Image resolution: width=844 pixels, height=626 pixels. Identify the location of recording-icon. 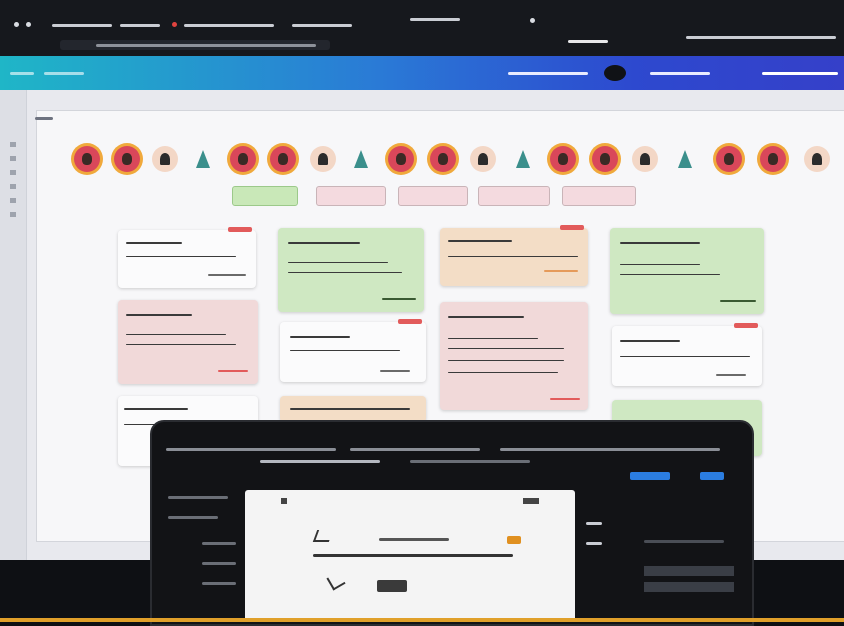
(174, 24).